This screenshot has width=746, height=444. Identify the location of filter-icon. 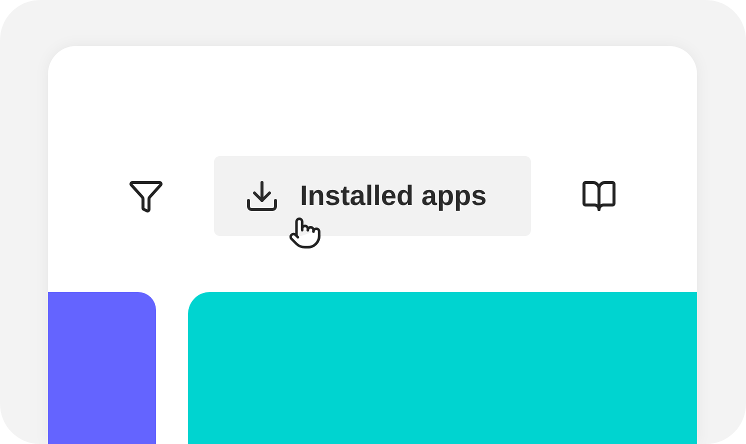
(146, 196).